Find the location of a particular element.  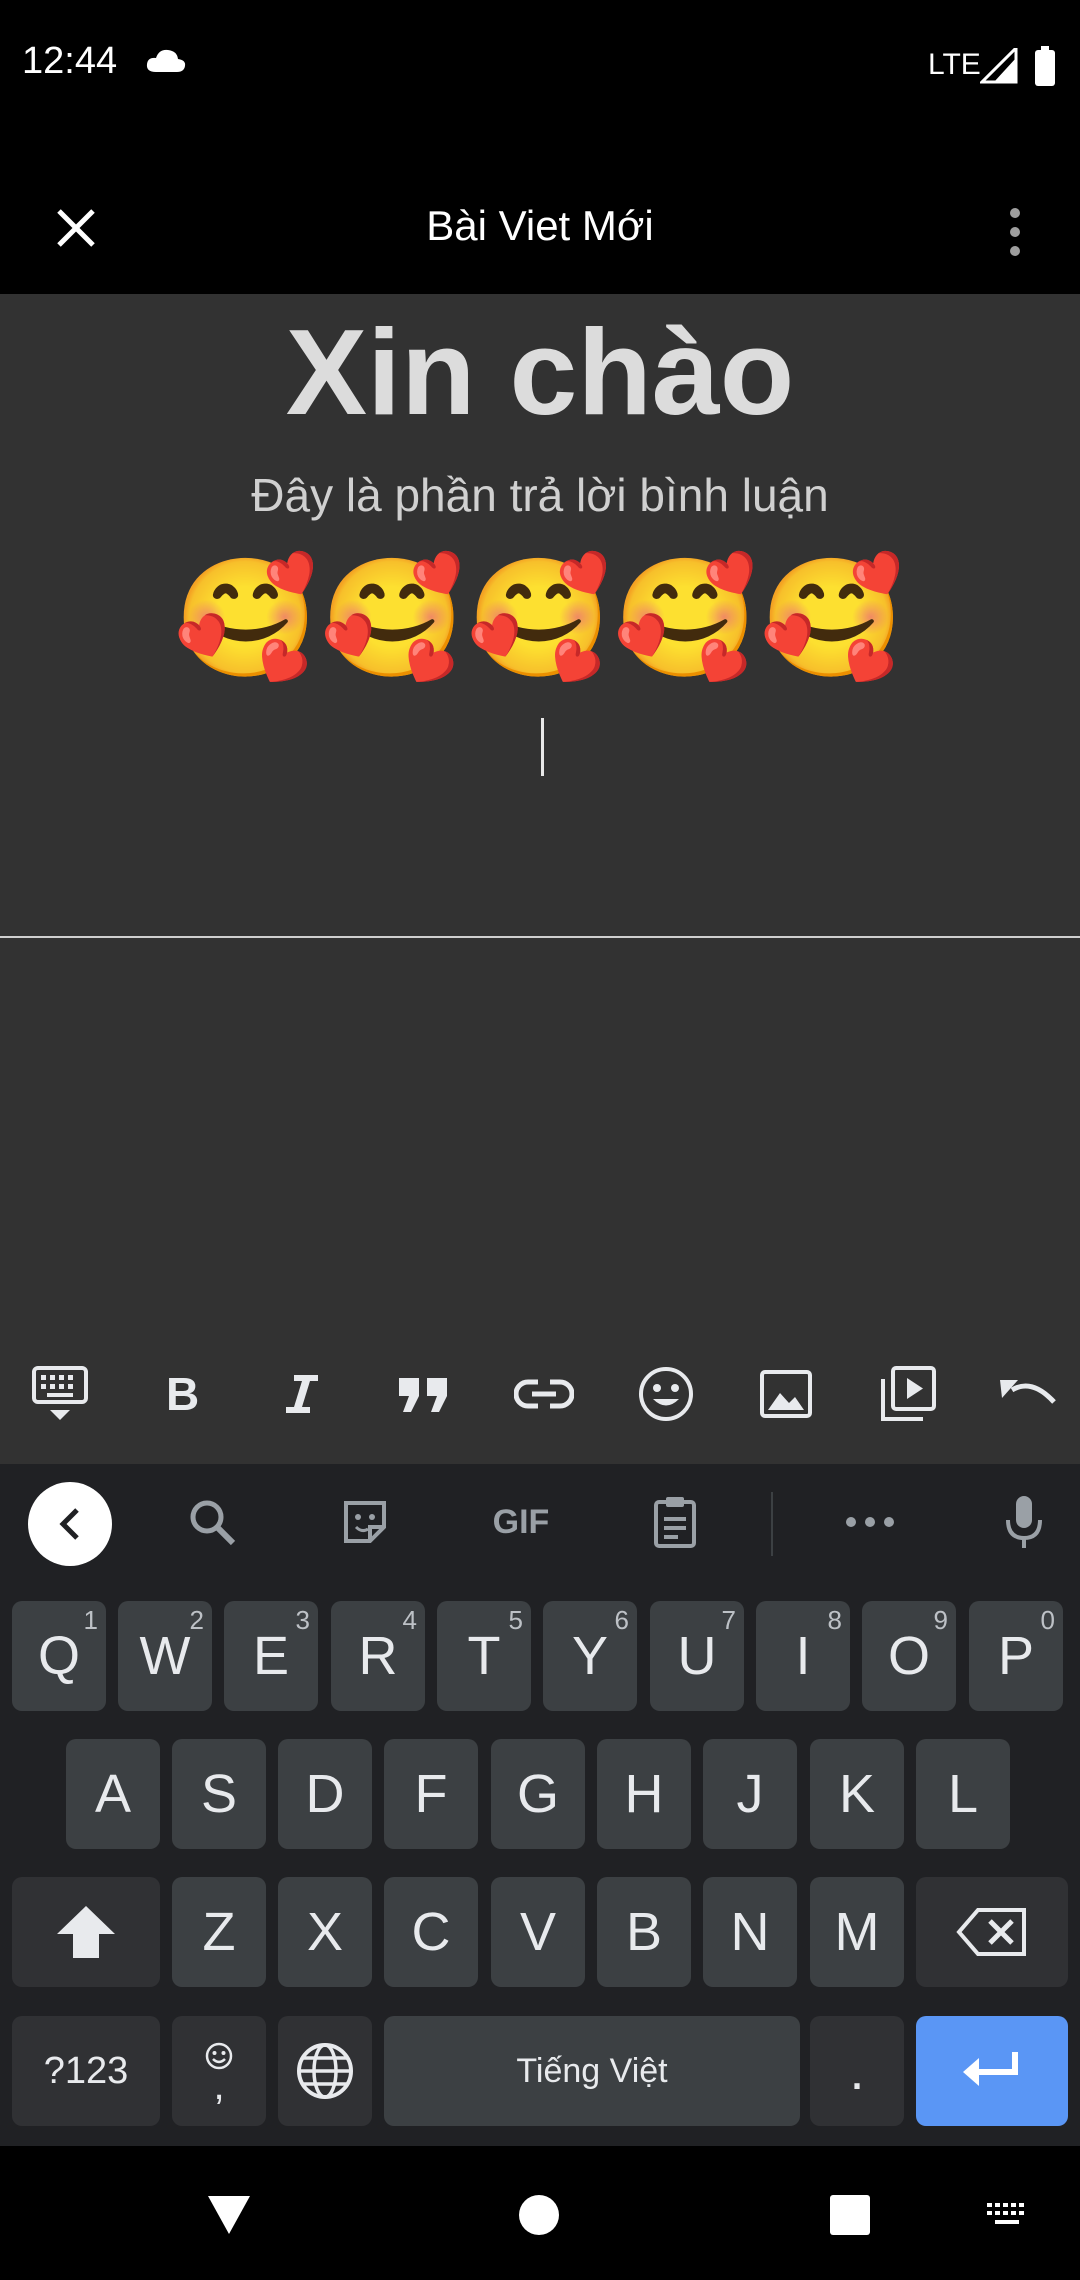

symbols-key: ?123 is located at coordinates (86, 2071).